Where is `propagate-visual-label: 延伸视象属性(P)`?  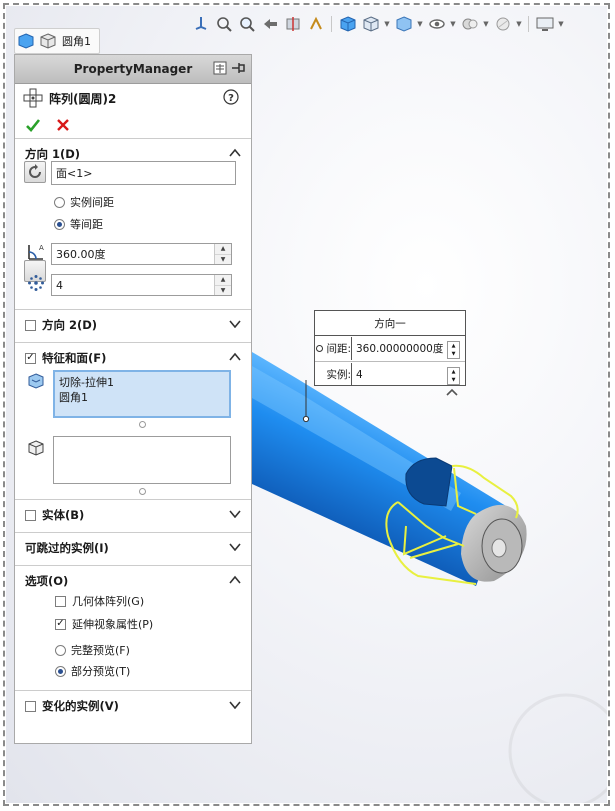 propagate-visual-label: 延伸视象属性(P) is located at coordinates (112, 624).